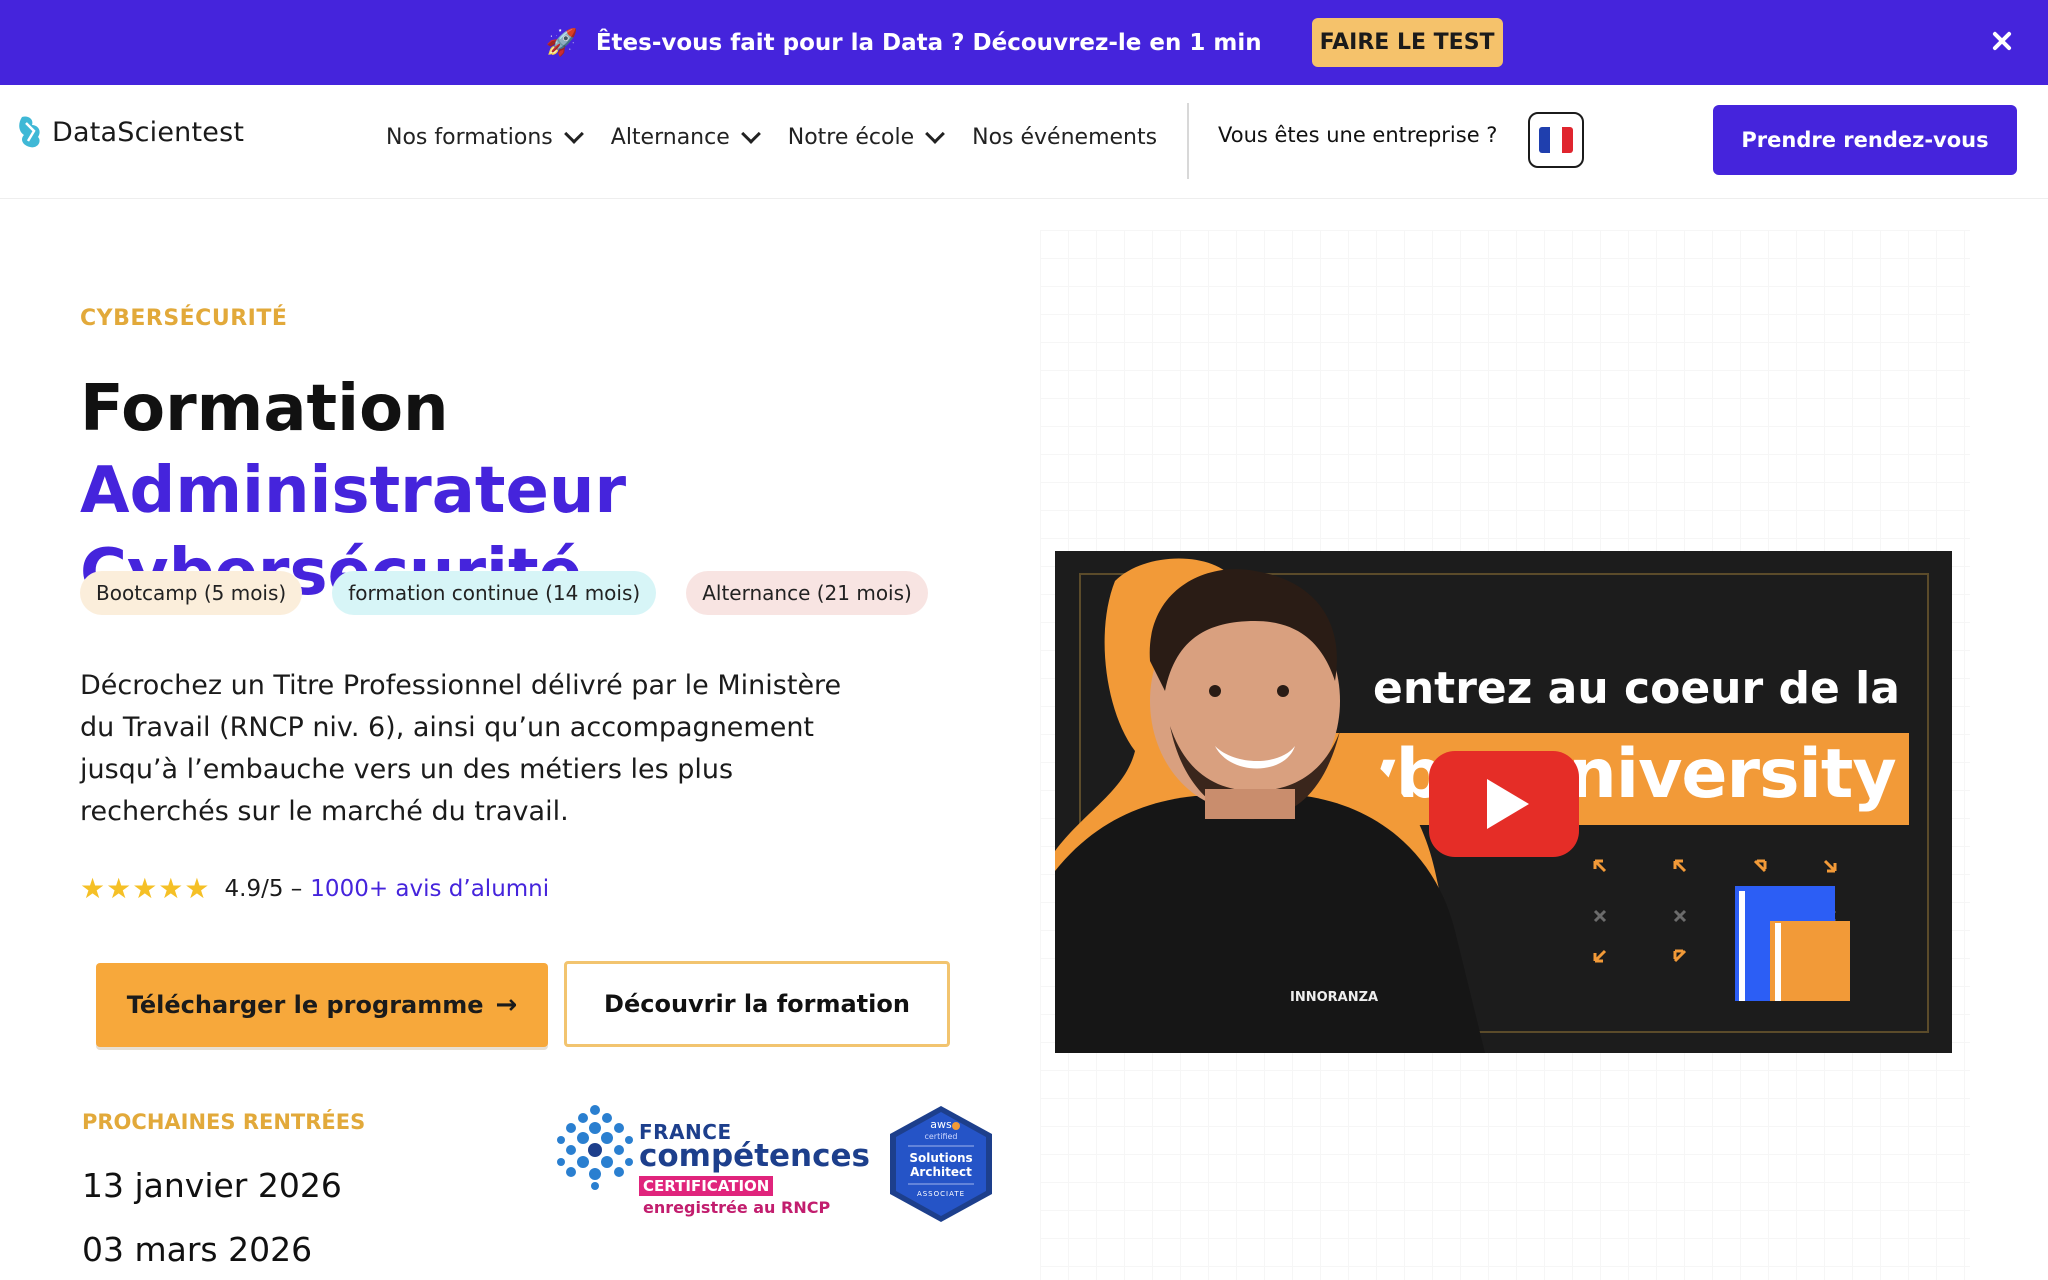 Image resolution: width=2048 pixels, height=1280 pixels. I want to click on france-flag-icon, so click(1556, 140).